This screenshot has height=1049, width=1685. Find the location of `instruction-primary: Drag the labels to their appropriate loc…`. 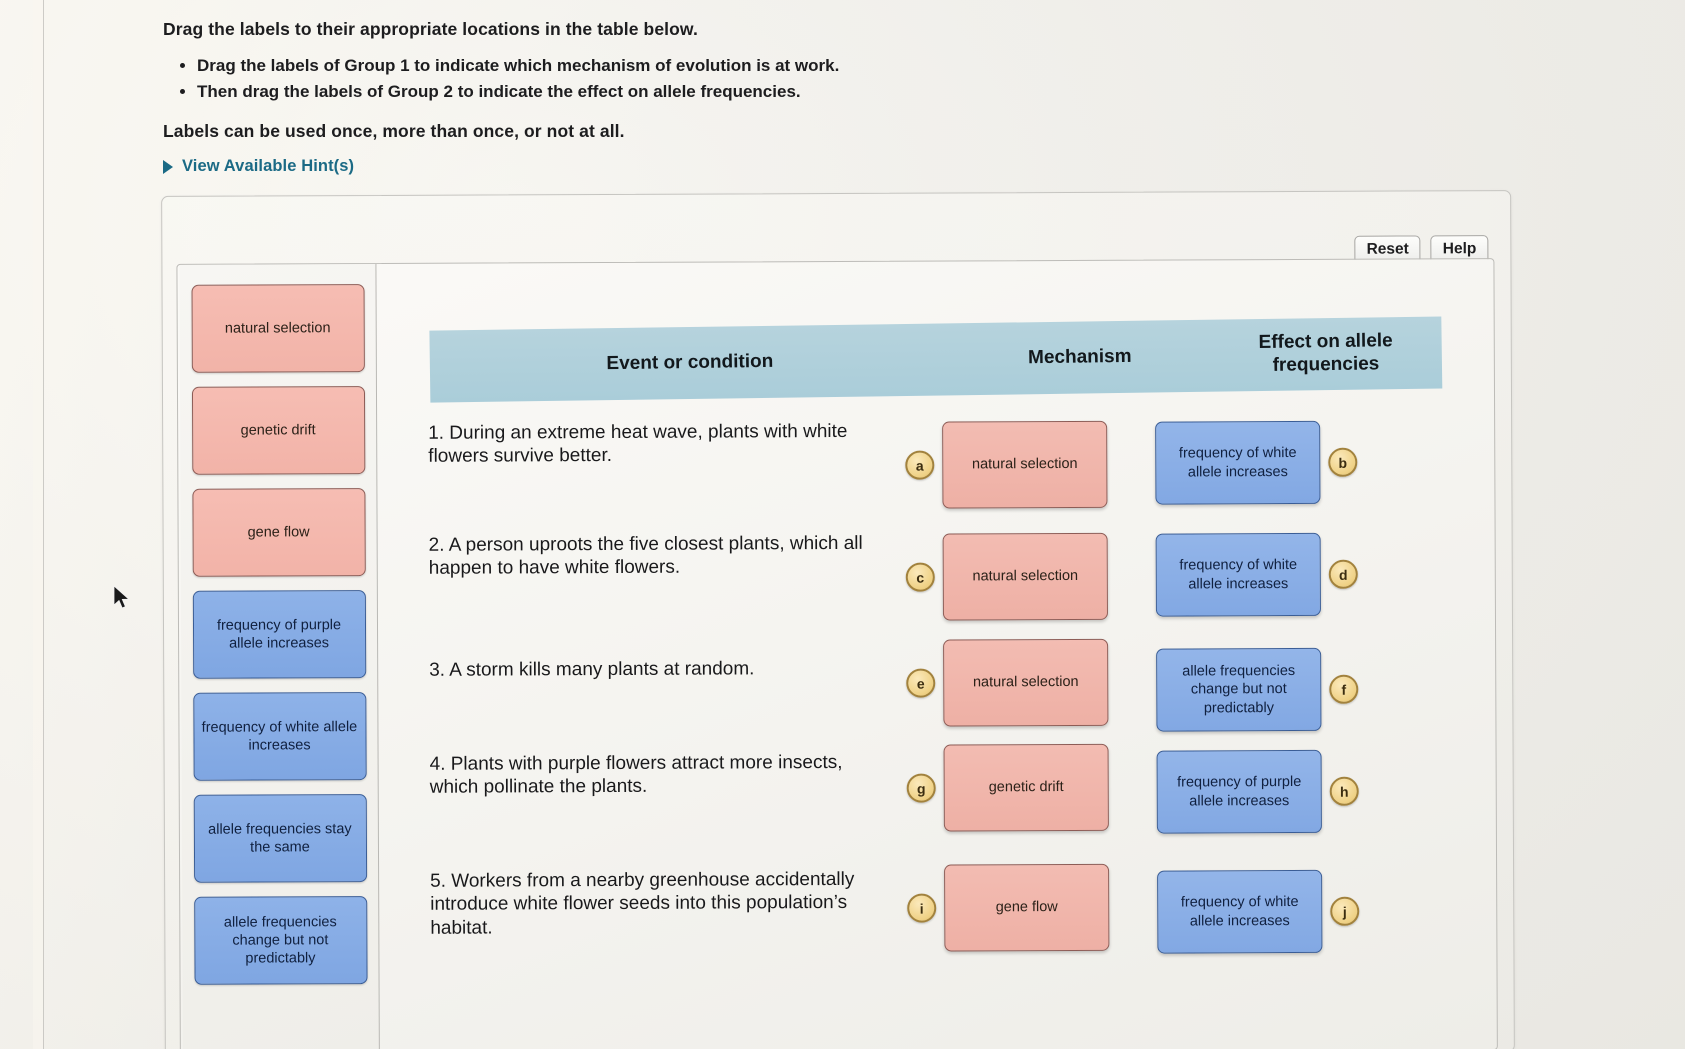

instruction-primary: Drag the labels to their appropriate loc… is located at coordinates (430, 29).